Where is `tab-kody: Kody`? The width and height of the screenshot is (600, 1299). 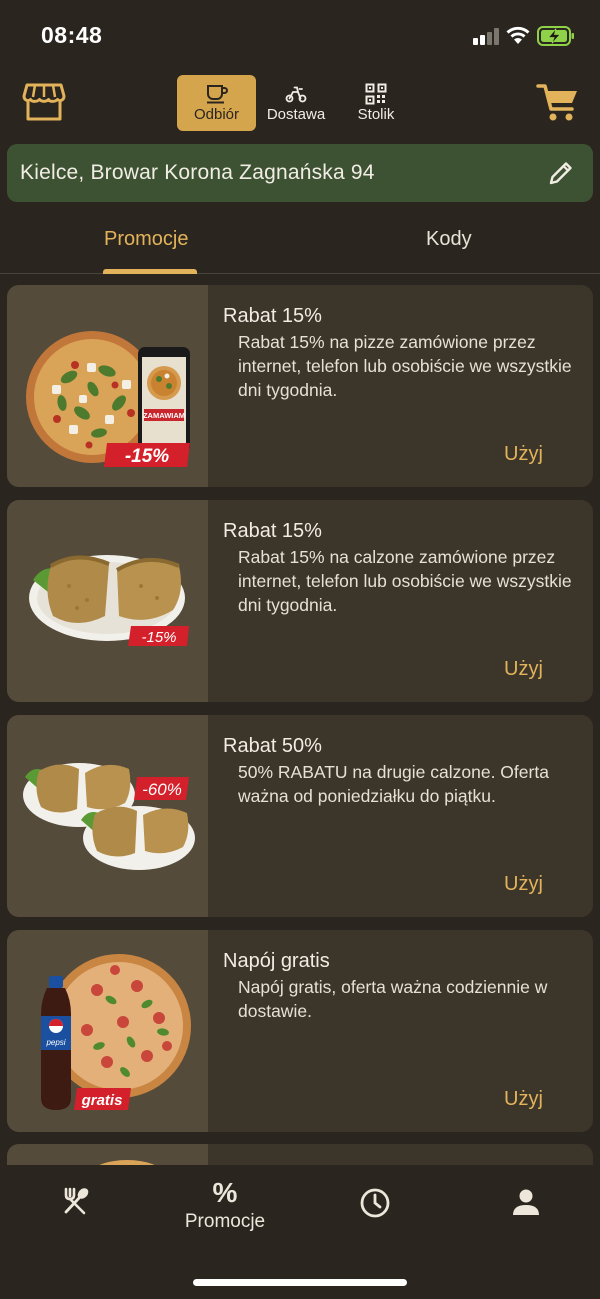 tab-kody: Kody is located at coordinates (449, 239).